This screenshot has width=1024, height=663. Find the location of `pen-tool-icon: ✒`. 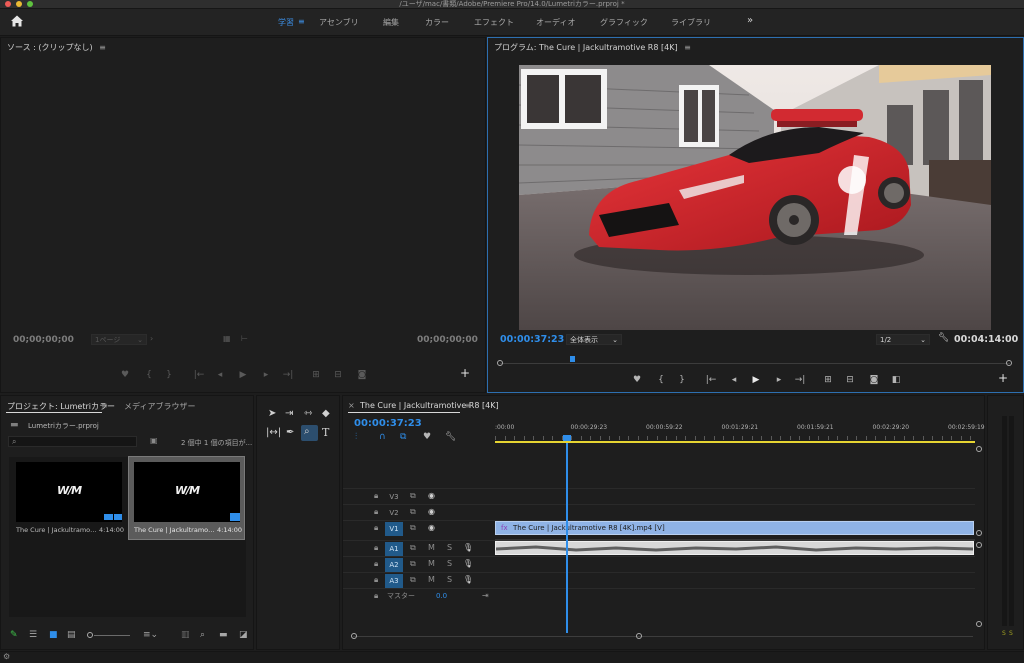

pen-tool-icon: ✒ is located at coordinates (290, 432).